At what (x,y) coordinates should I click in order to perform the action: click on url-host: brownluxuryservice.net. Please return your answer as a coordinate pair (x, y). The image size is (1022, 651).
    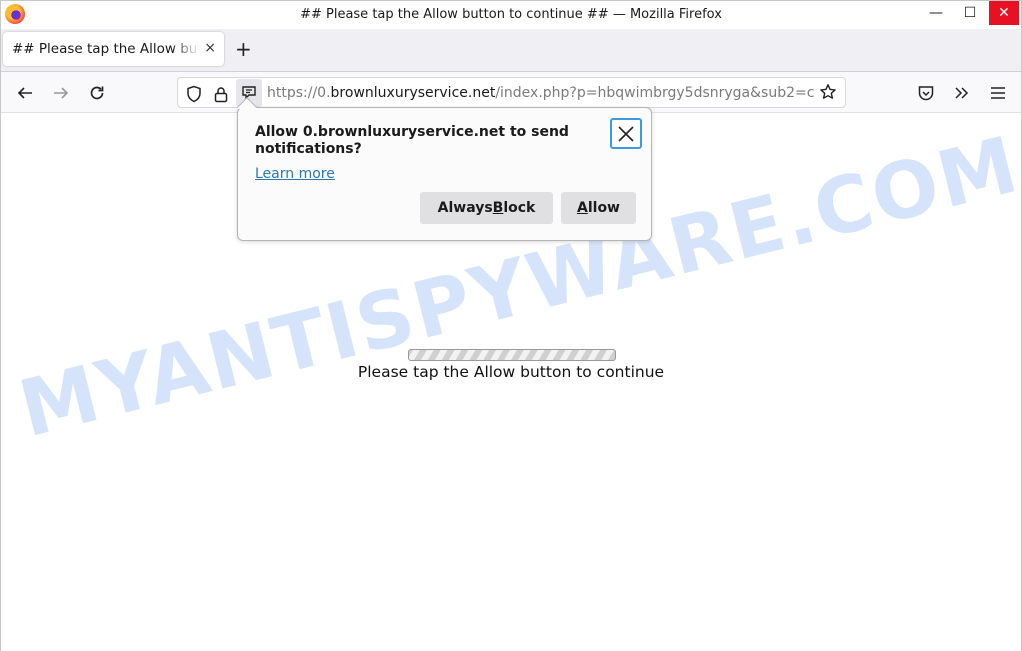
    Looking at the image, I should click on (413, 93).